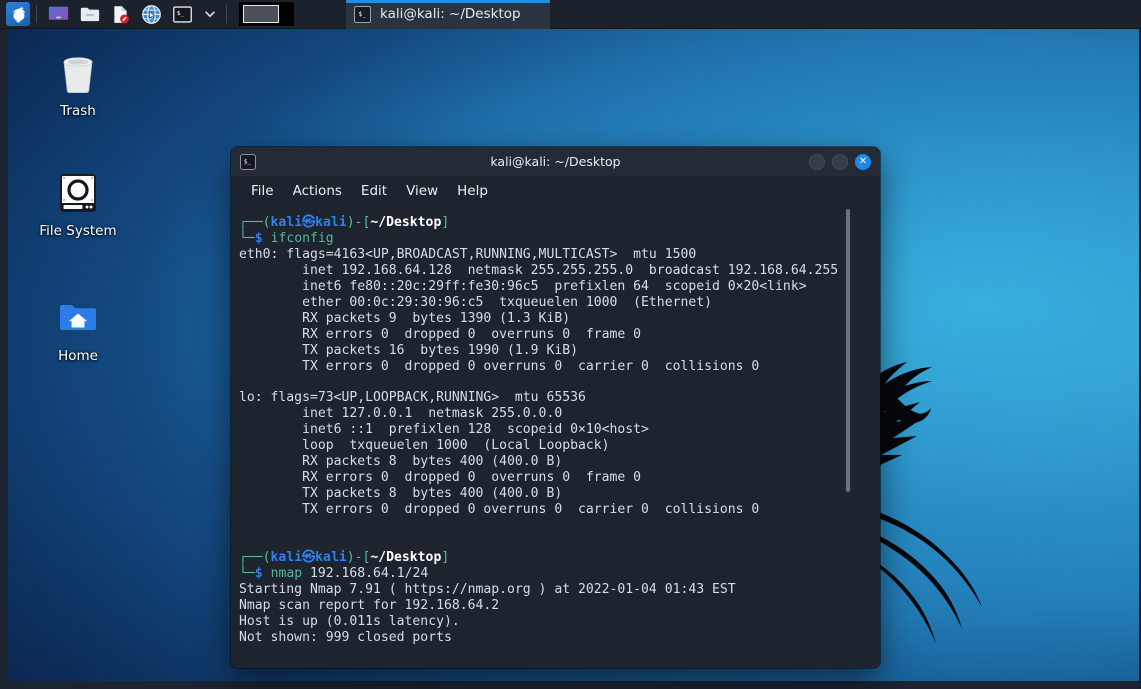  What do you see at coordinates (78, 356) in the screenshot?
I see `desktop-icon-label: Home` at bounding box center [78, 356].